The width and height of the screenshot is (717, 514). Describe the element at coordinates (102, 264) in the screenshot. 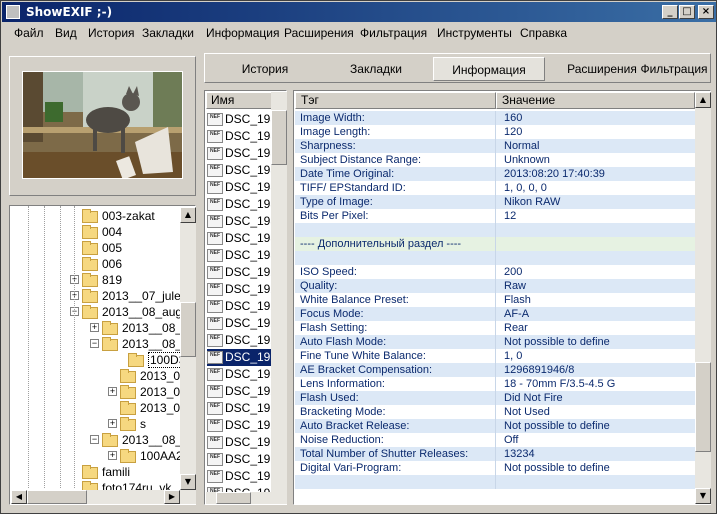

I see `tree-item: 006` at that location.